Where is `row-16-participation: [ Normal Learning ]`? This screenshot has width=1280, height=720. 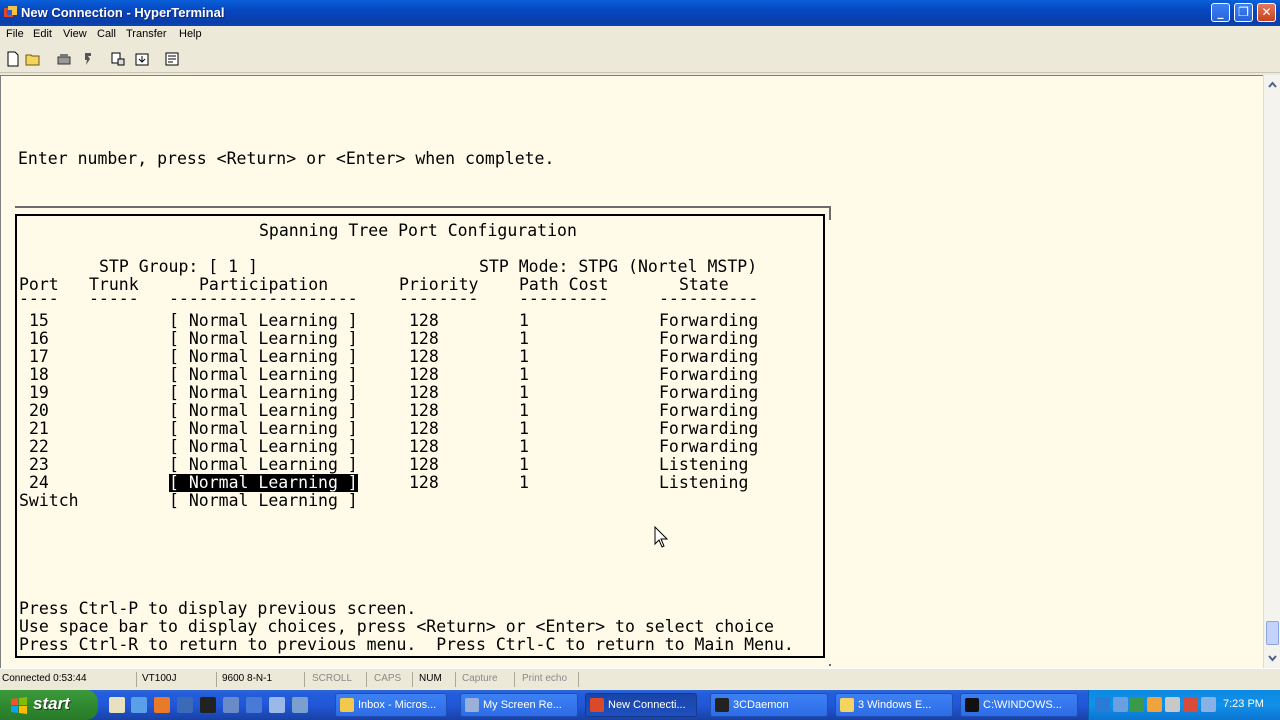 row-16-participation: [ Normal Learning ] is located at coordinates (263, 339).